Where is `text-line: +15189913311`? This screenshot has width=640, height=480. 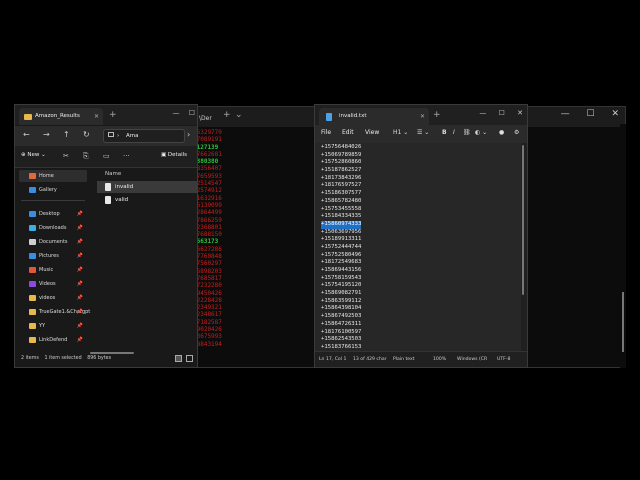 text-line: +15189913311 is located at coordinates (341, 239).